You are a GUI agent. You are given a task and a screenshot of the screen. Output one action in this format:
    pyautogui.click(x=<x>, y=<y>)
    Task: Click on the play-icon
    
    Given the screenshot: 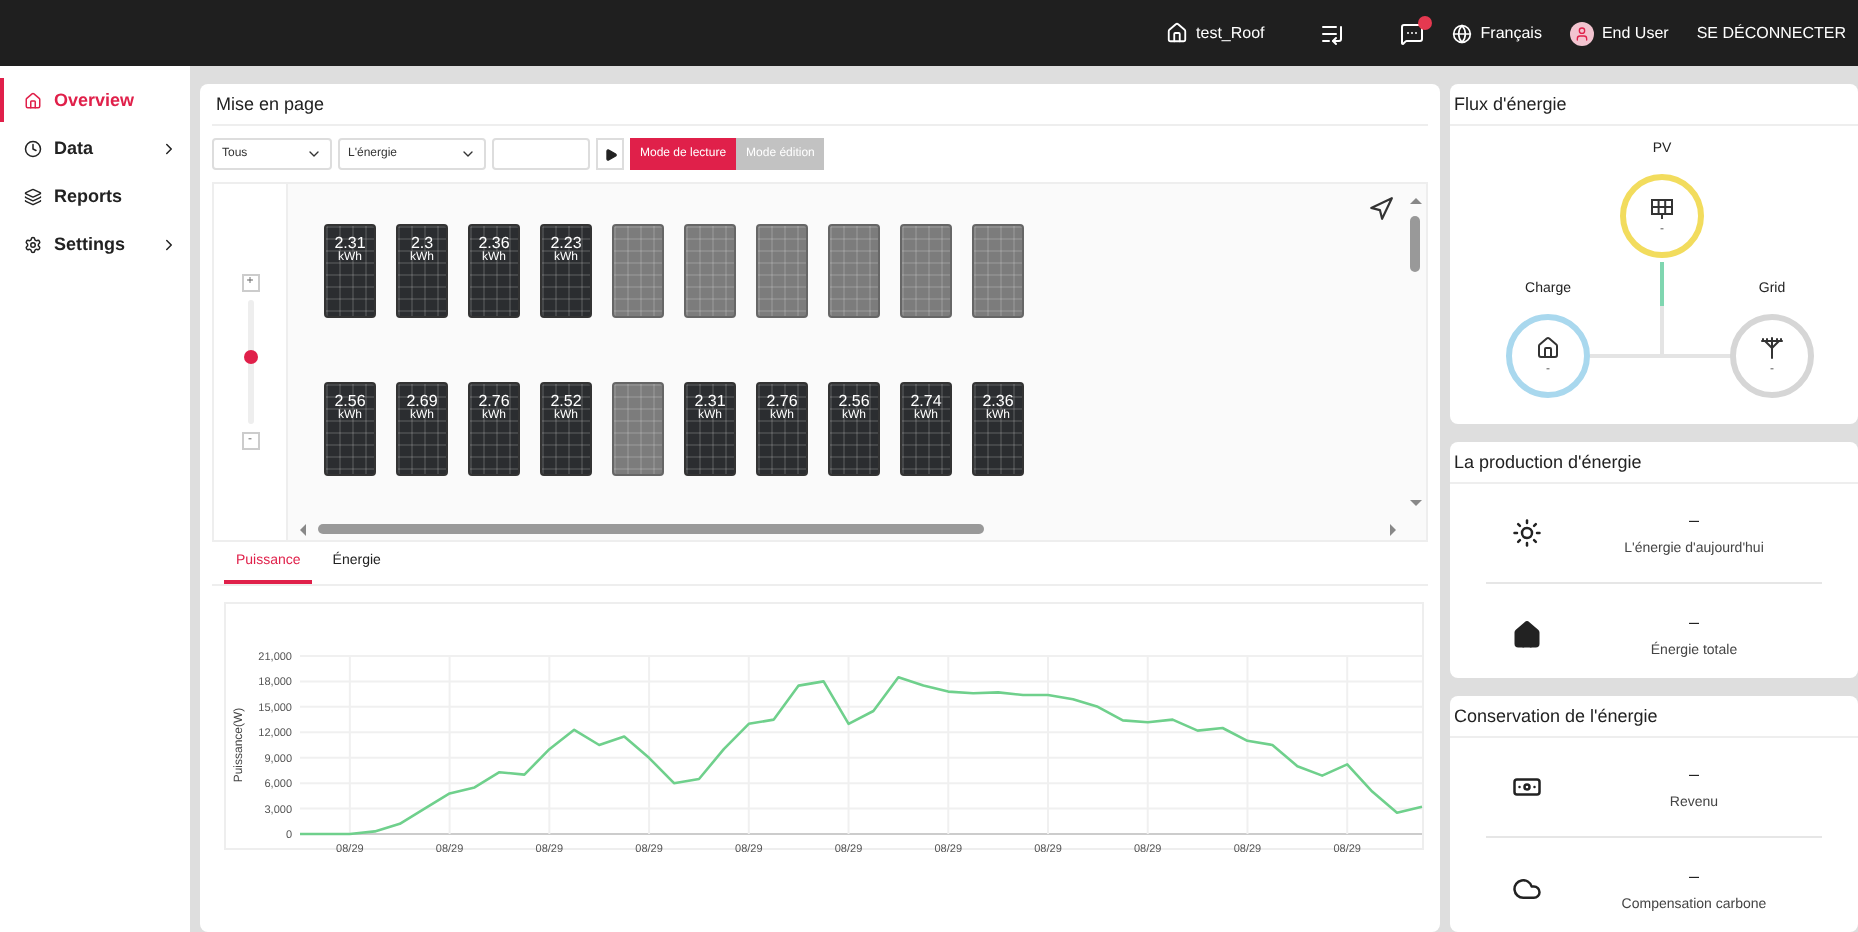 What is the action you would take?
    pyautogui.click(x=610, y=154)
    